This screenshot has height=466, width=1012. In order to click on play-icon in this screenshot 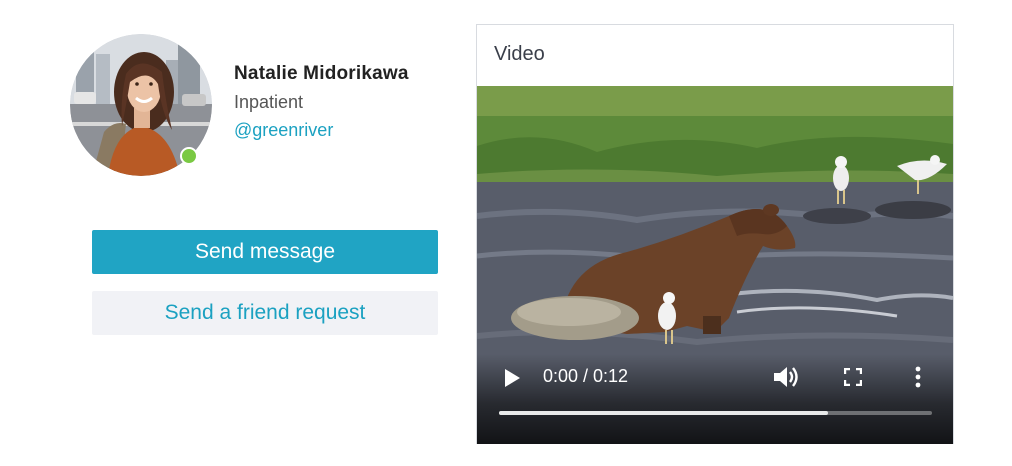, I will do `click(512, 378)`.